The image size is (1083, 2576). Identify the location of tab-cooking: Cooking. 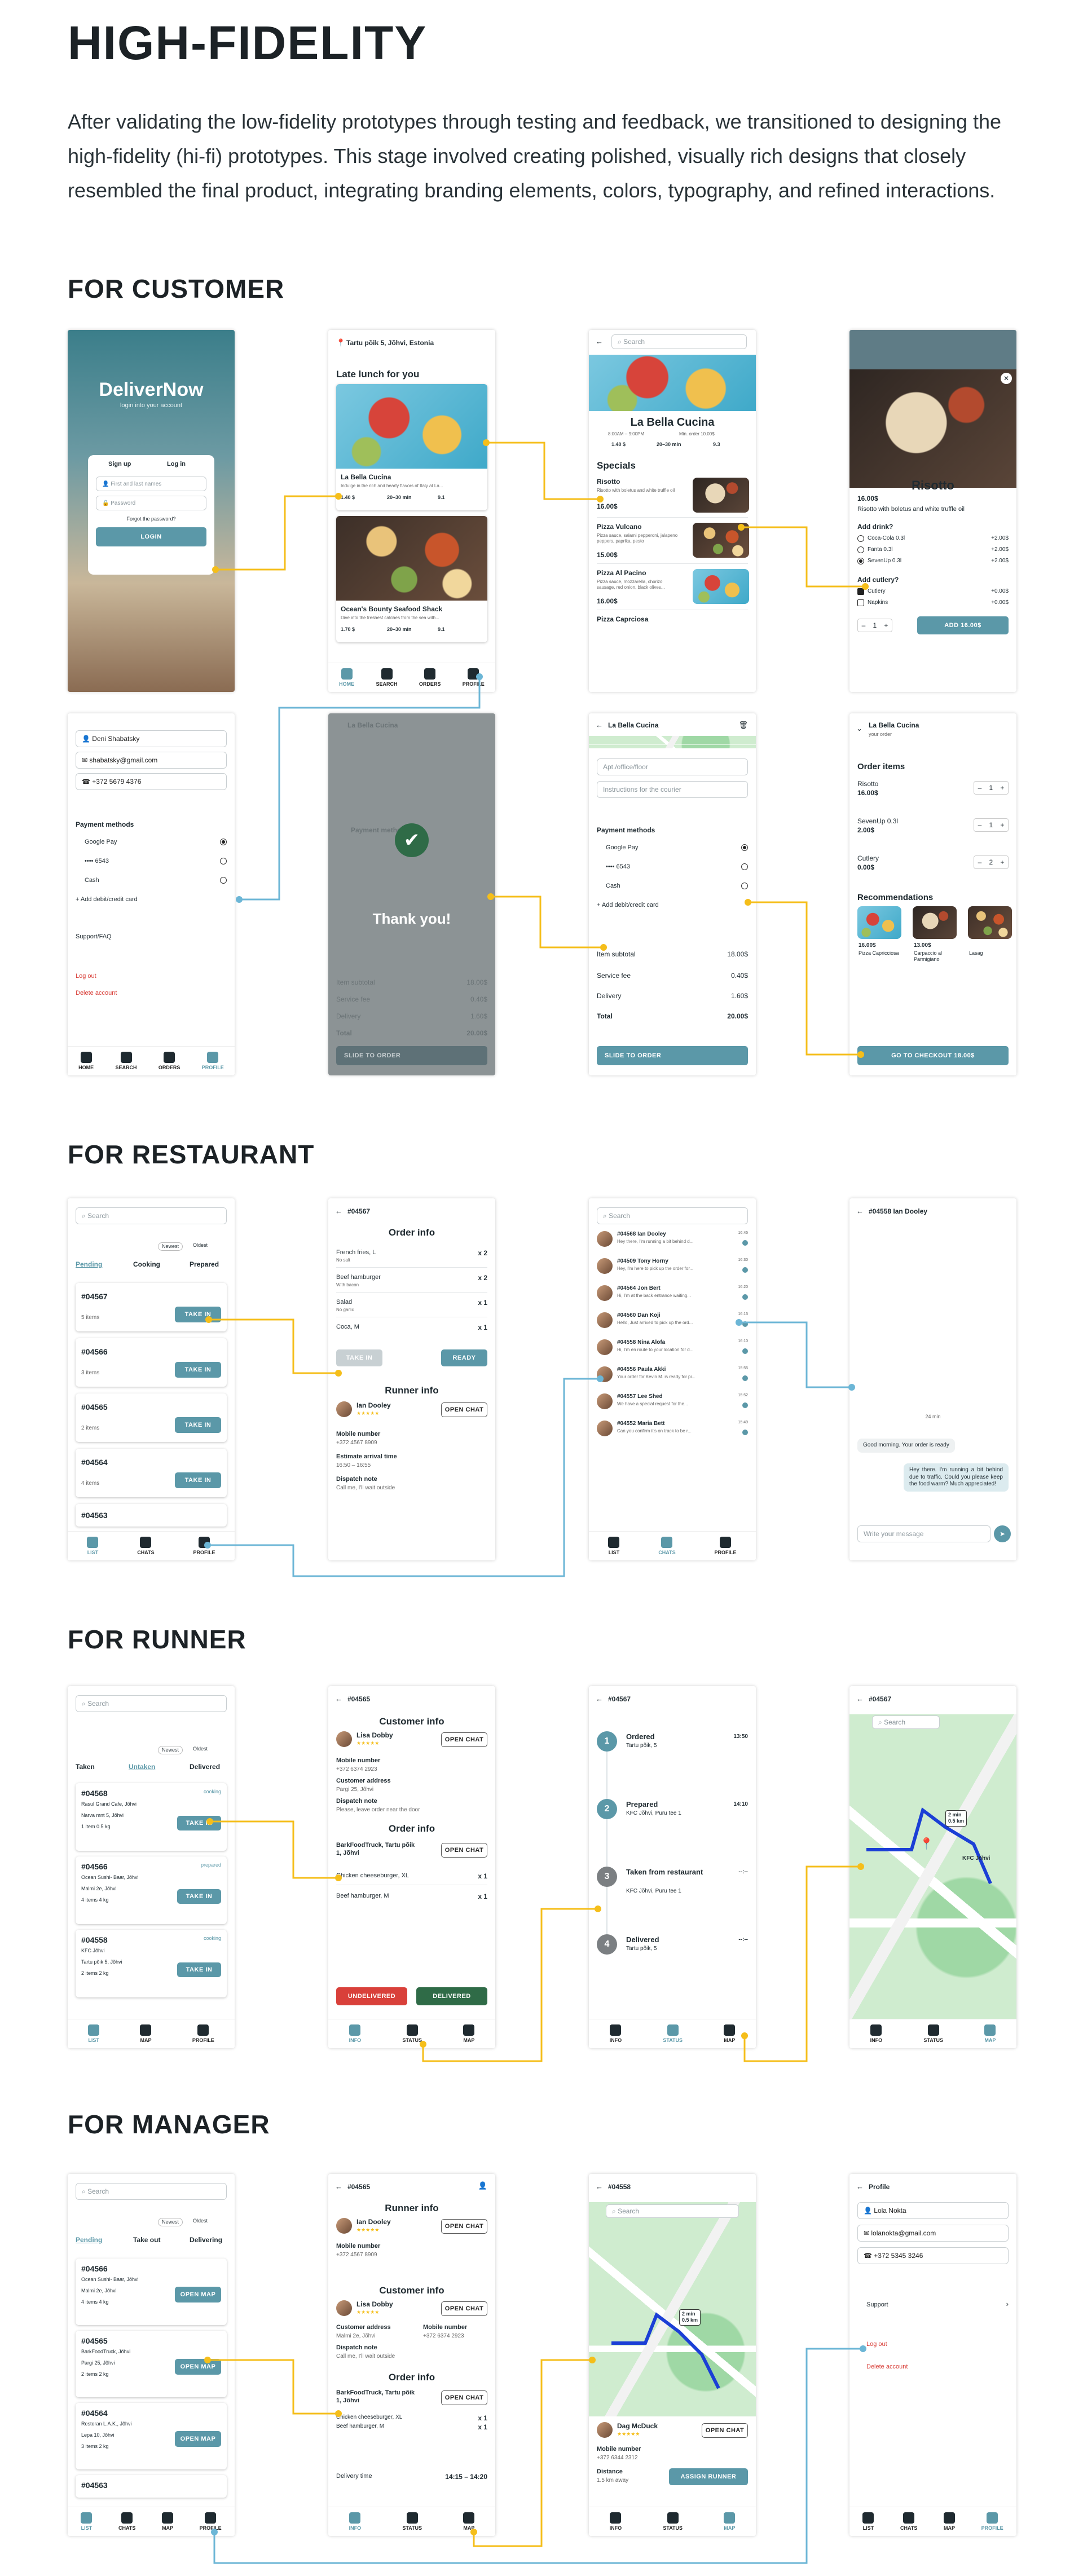
(146, 1264).